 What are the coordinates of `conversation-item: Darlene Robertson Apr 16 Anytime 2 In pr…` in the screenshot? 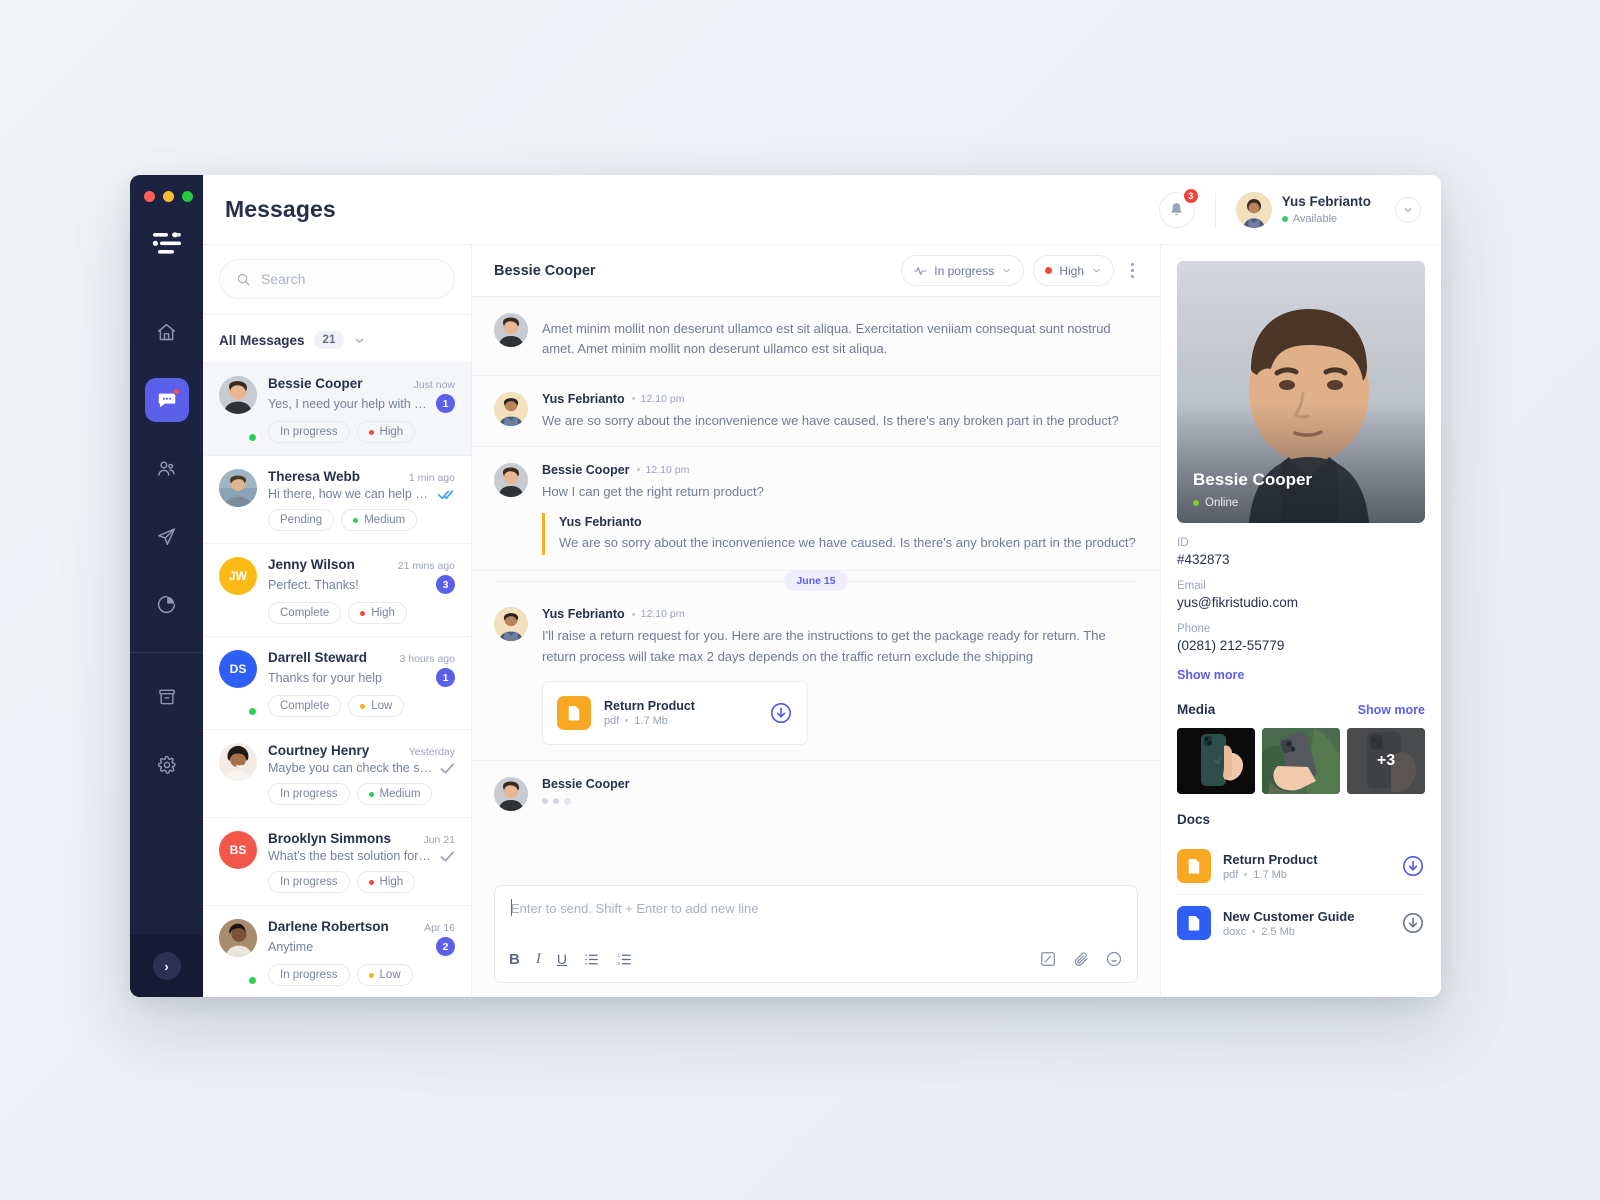 It's located at (337, 951).